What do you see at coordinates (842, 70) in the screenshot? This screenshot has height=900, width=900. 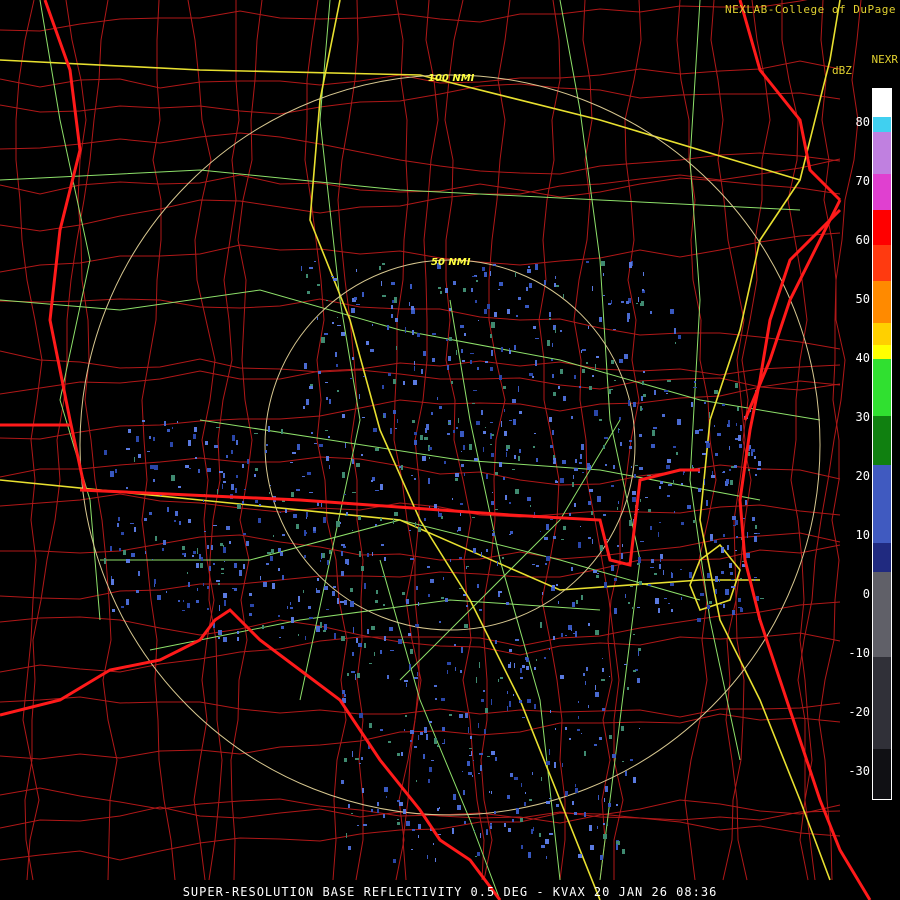 I see `scale-unit-label: dBZ` at bounding box center [842, 70].